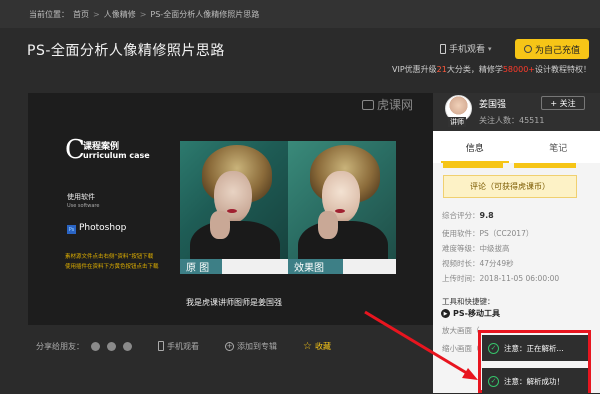 The width and height of the screenshot is (600, 394). Describe the element at coordinates (60, 346) in the screenshot. I see `share-label: 分享给朋友：` at that location.